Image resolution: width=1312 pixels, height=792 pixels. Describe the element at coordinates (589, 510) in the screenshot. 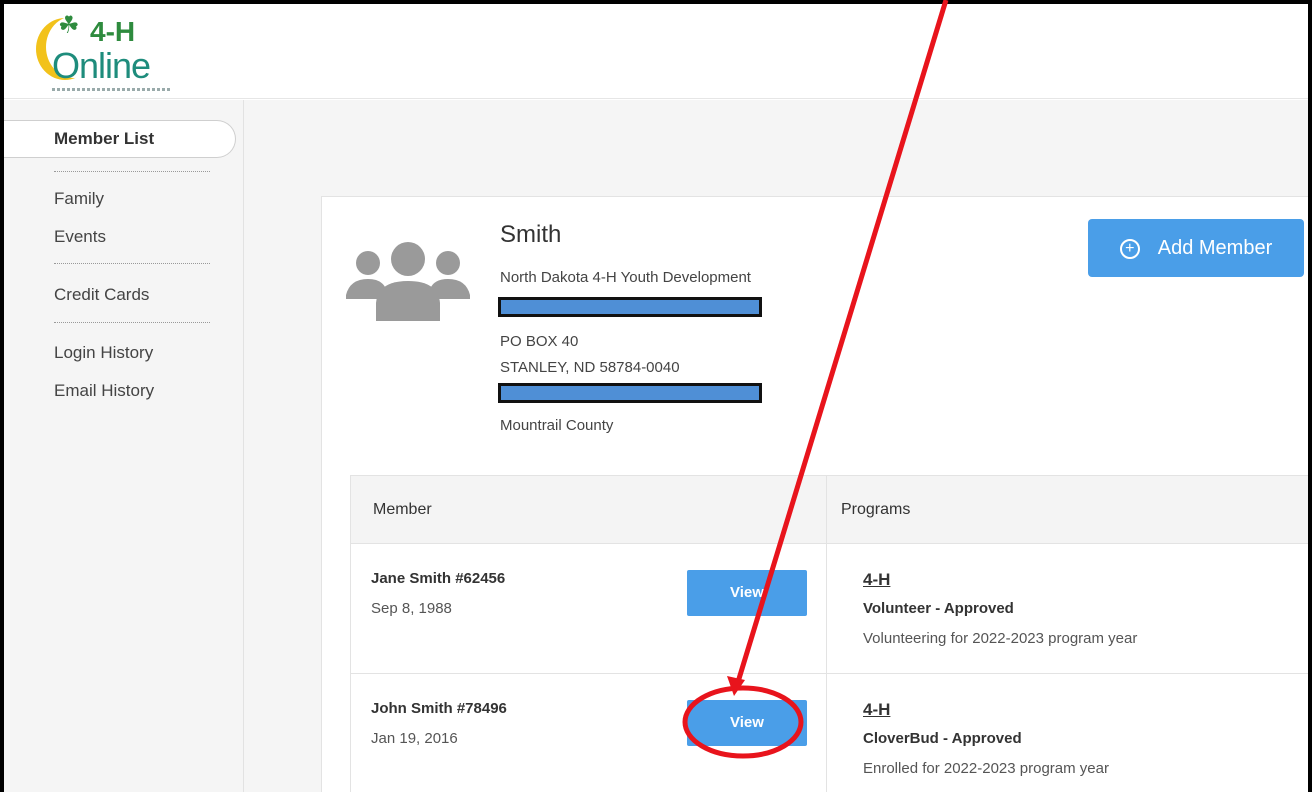

I see `column-header-member: Member` at that location.